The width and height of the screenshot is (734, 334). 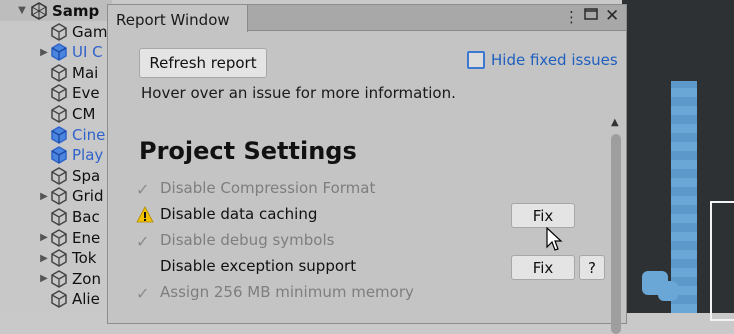 I want to click on hierarchy-item: ▶ Tok, so click(x=56, y=258).